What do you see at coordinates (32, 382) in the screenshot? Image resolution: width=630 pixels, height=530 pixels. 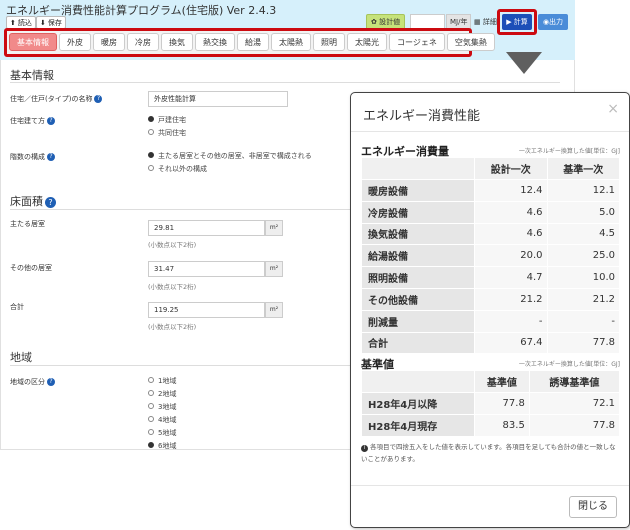 I see `region-label: 地域の区分?` at bounding box center [32, 382].